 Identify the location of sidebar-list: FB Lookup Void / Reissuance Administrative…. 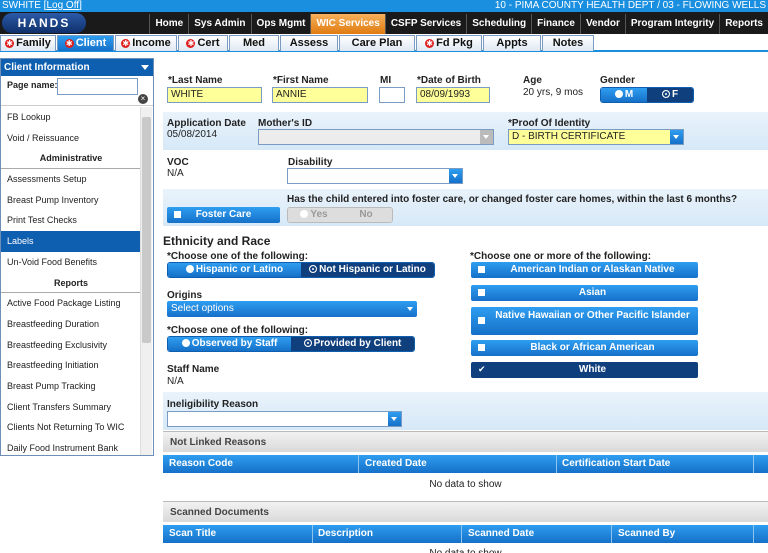
(71, 281).